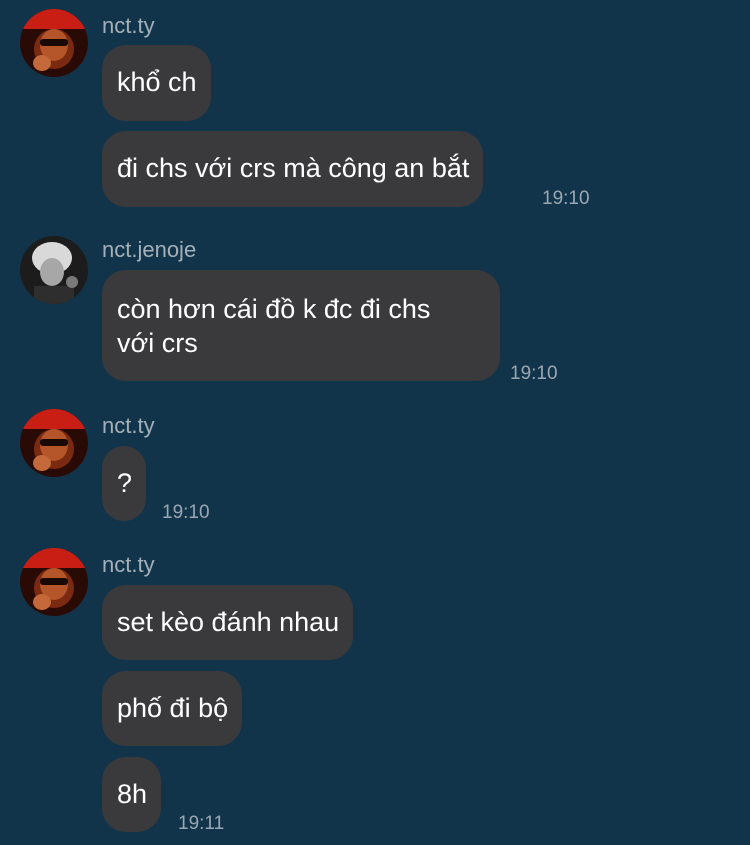 The width and height of the screenshot is (750, 845). Describe the element at coordinates (228, 622) in the screenshot. I see `message-bubble: set kèo đánh nhau` at that location.